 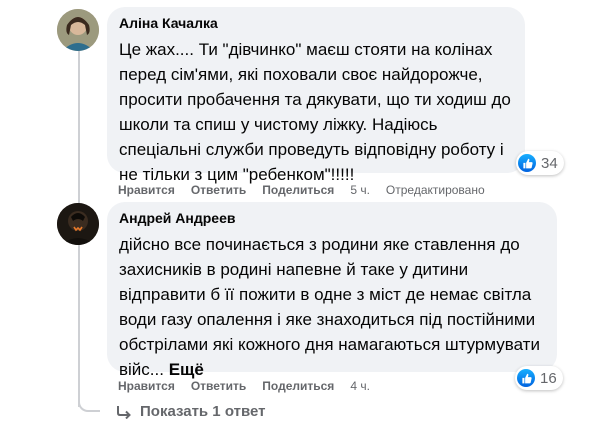 What do you see at coordinates (360, 386) in the screenshot?
I see `comment-time: 4 ч.` at bounding box center [360, 386].